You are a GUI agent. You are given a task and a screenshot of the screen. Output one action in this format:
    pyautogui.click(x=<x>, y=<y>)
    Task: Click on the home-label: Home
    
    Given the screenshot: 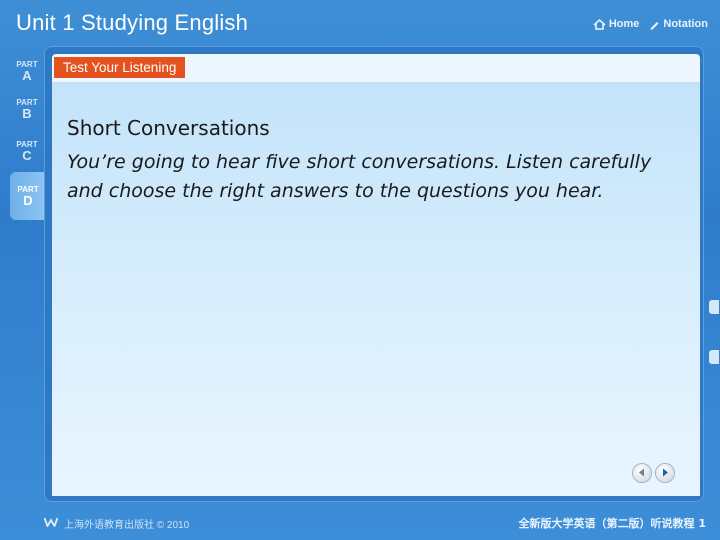 What is the action you would take?
    pyautogui.click(x=624, y=24)
    